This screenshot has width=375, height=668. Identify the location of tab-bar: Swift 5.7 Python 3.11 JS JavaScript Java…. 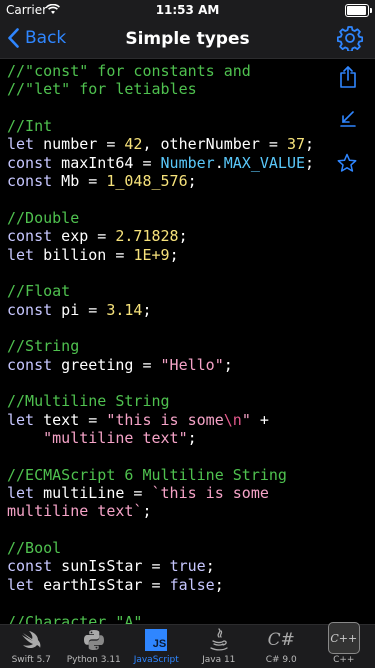
(187, 646).